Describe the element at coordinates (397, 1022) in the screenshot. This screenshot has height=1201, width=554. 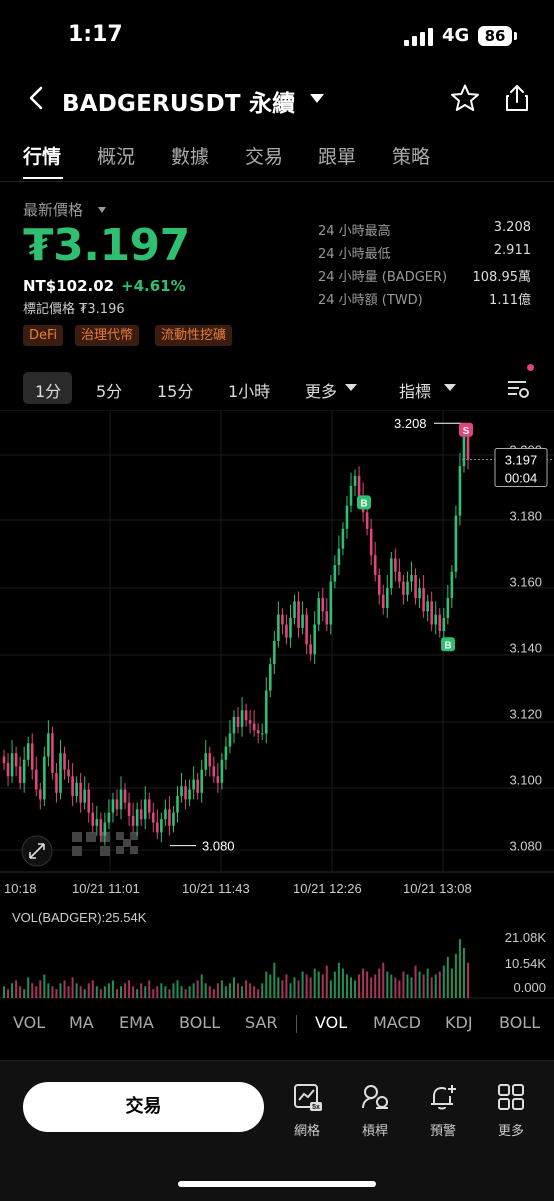
I see `indicator-macd: MACD` at that location.